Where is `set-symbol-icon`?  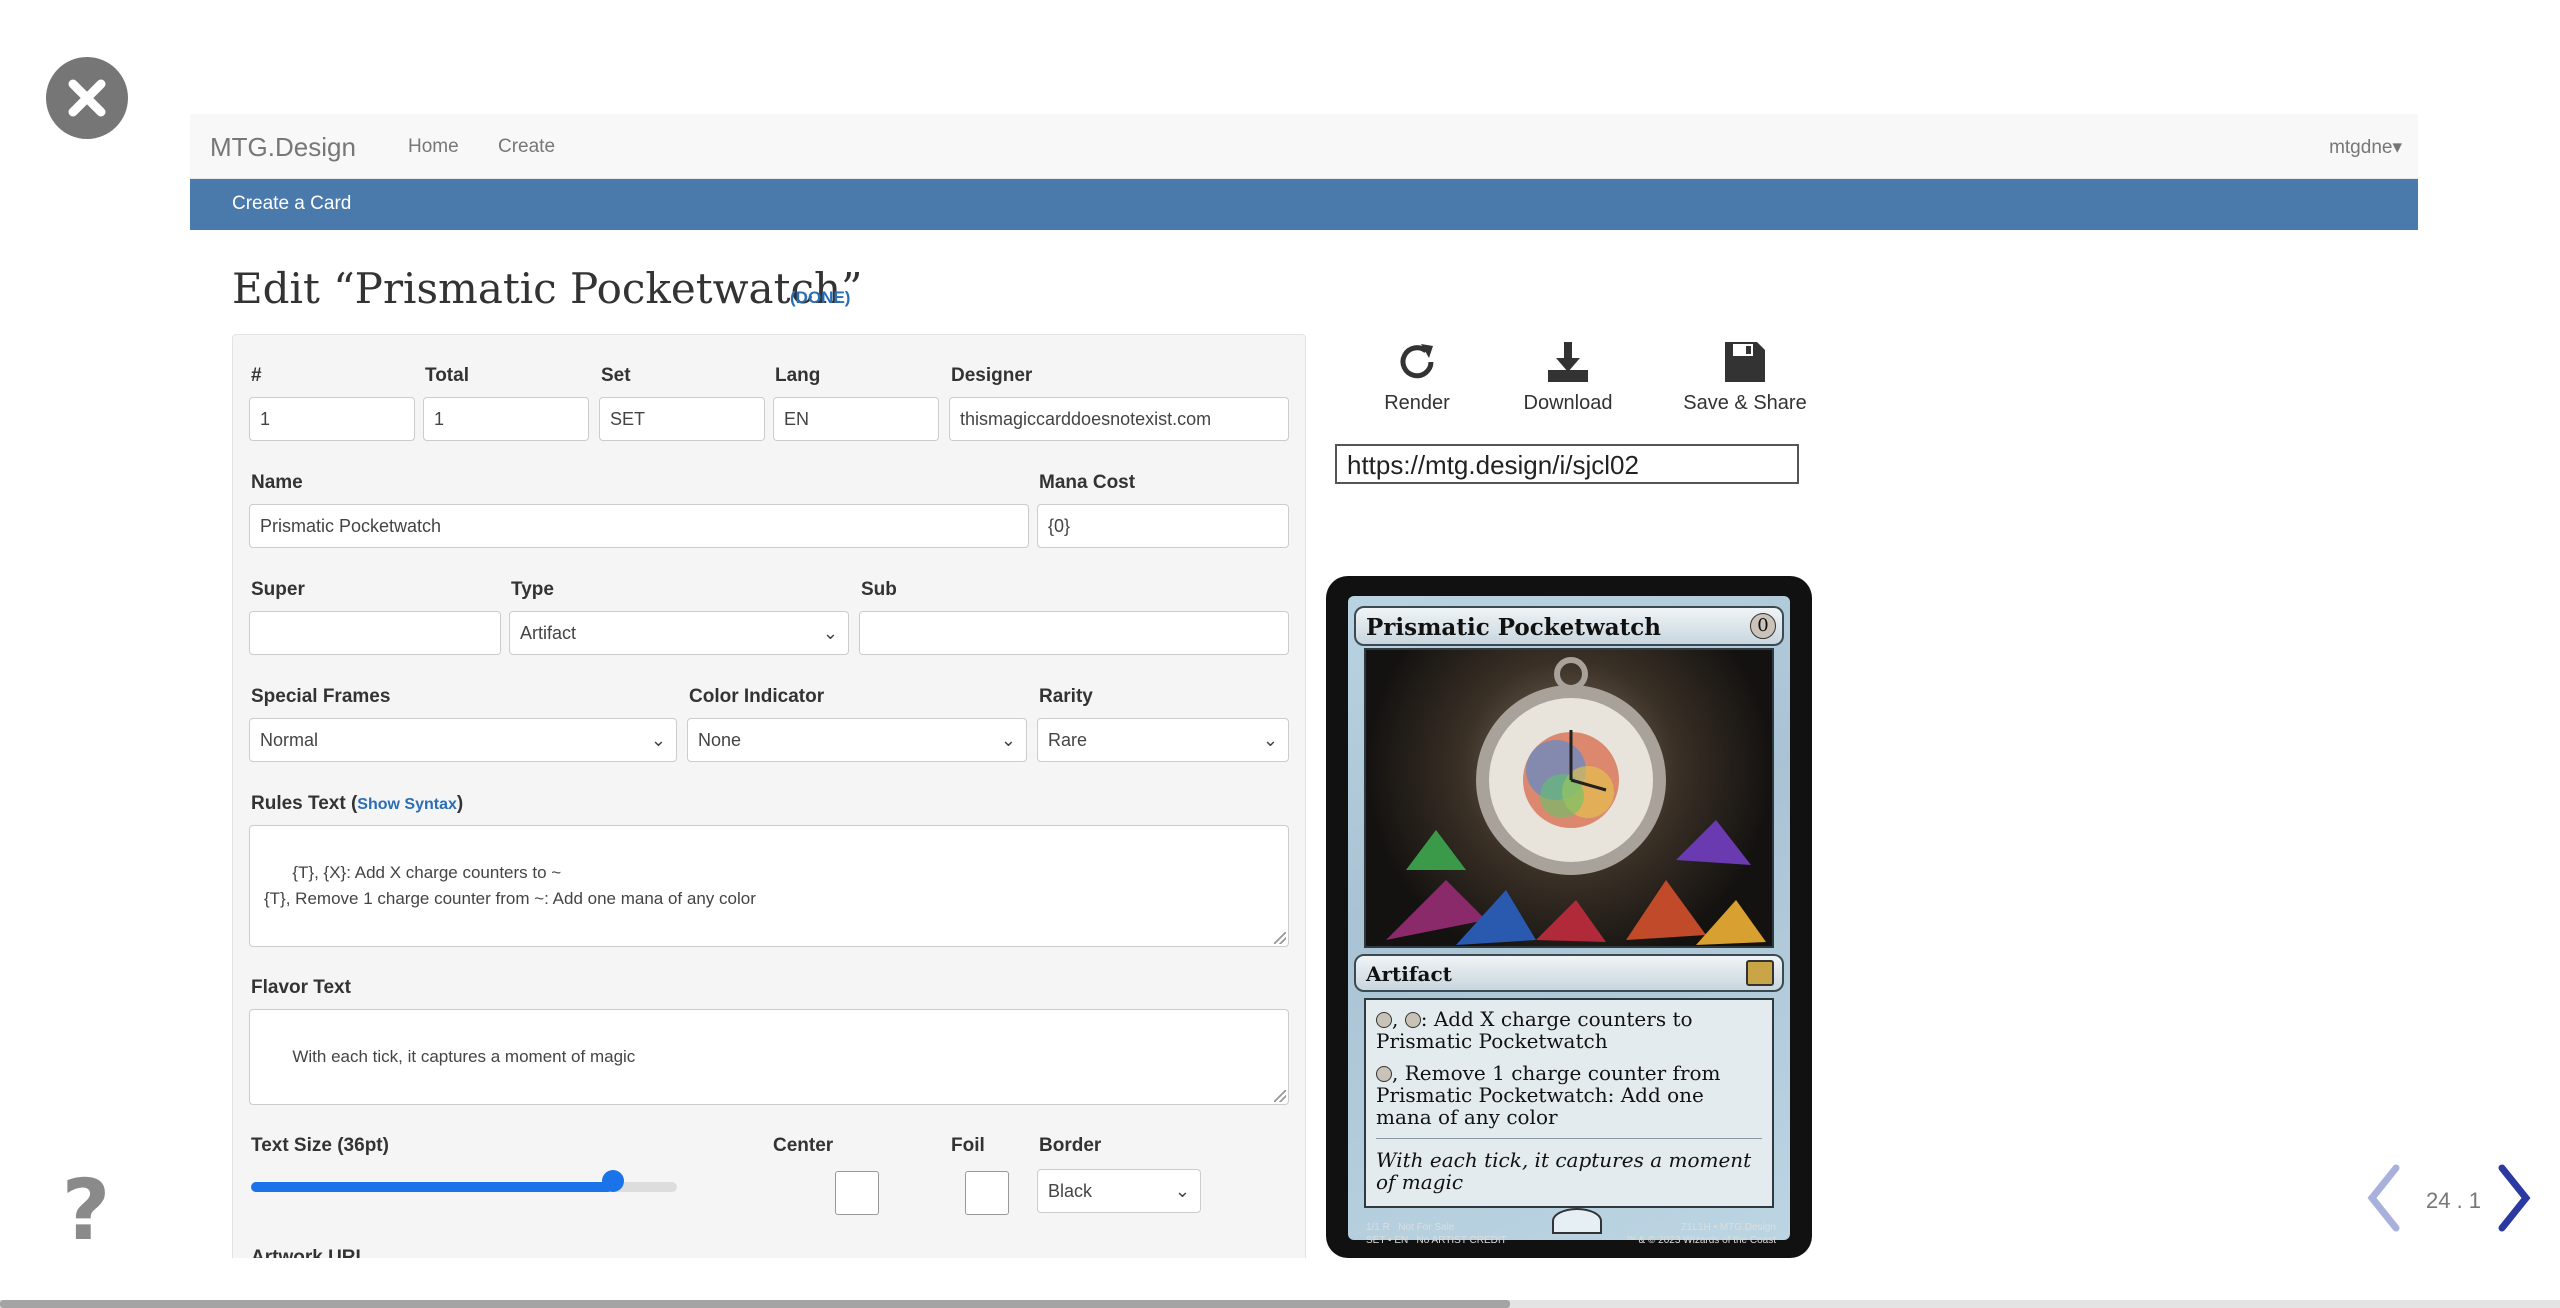 set-symbol-icon is located at coordinates (1760, 973).